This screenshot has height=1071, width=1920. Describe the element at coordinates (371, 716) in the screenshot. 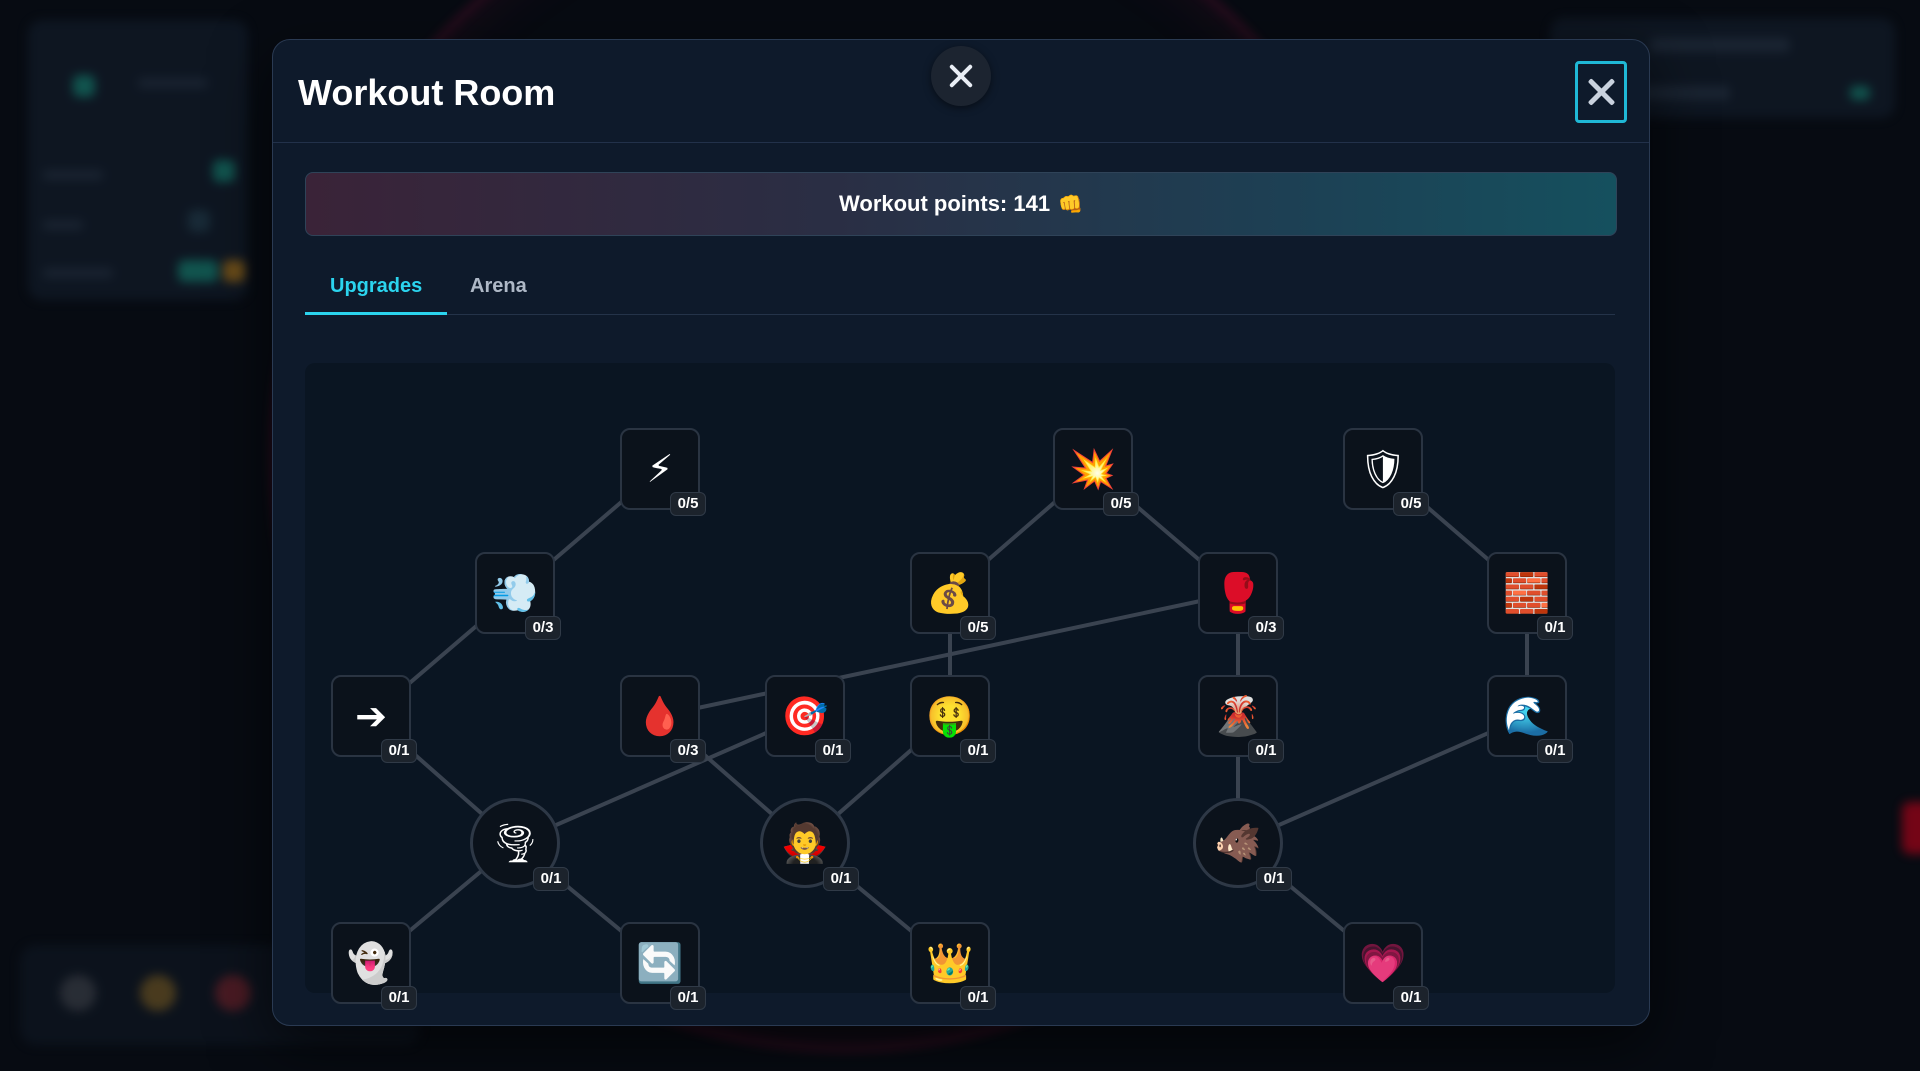

I see `arrow-right-icon: ➔` at that location.